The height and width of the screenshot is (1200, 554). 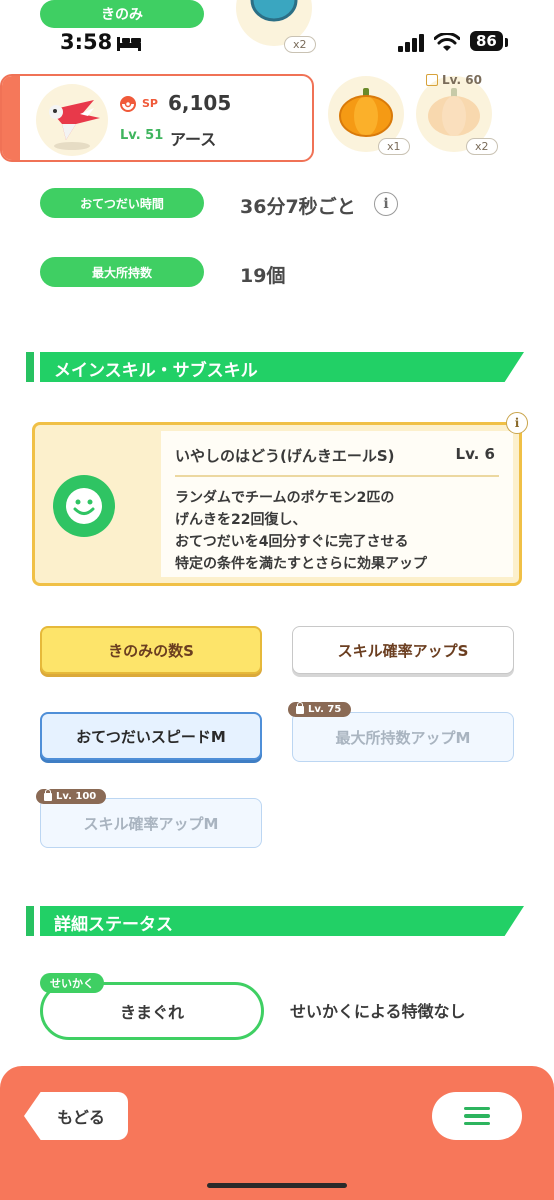 I want to click on latias-sprite-icon, so click(x=74, y=125).